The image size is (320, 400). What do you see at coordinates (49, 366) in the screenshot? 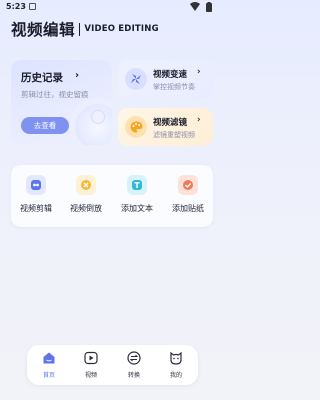
I see `nav-item-home: 首页` at bounding box center [49, 366].